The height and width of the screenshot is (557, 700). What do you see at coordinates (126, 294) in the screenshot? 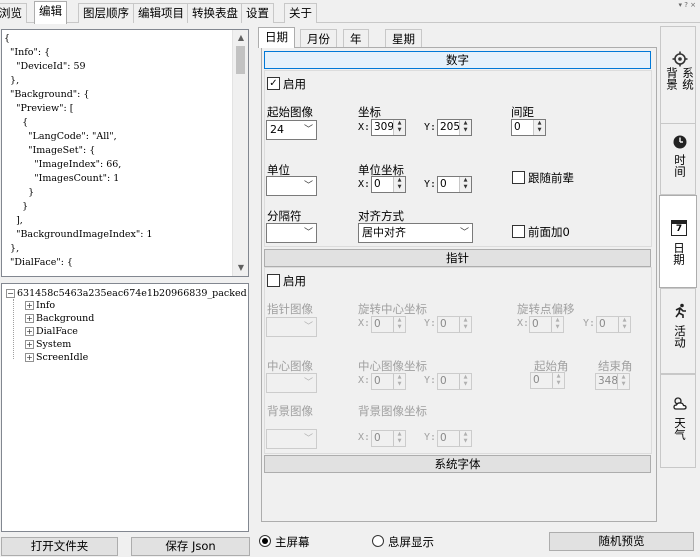
I see `tree-root: −631458c5463a235eac674e1b20966839_packed` at bounding box center [126, 294].